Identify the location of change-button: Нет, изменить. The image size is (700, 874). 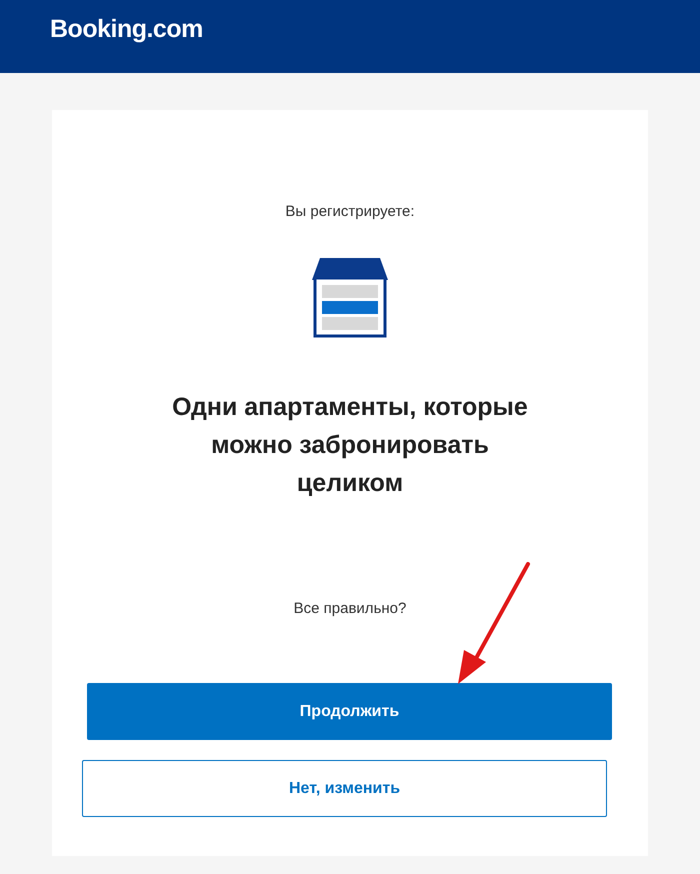
(344, 788).